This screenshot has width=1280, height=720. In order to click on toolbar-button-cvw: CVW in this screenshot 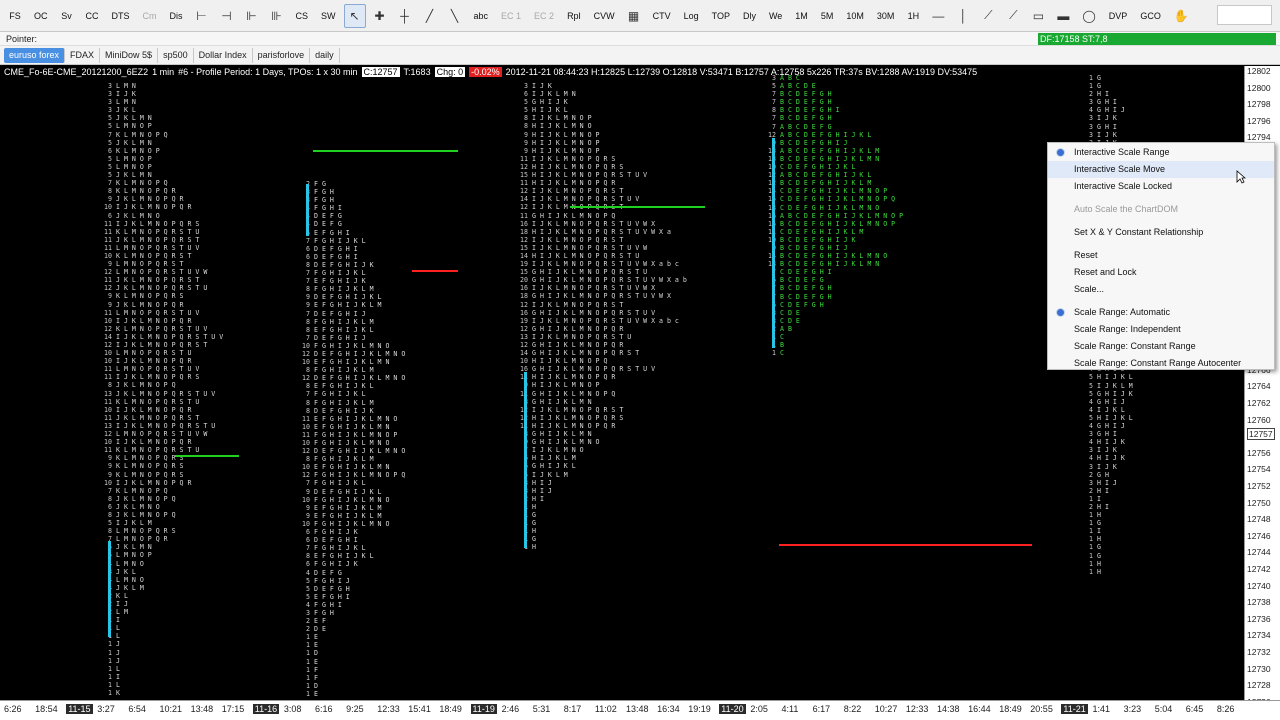, I will do `click(604, 16)`.